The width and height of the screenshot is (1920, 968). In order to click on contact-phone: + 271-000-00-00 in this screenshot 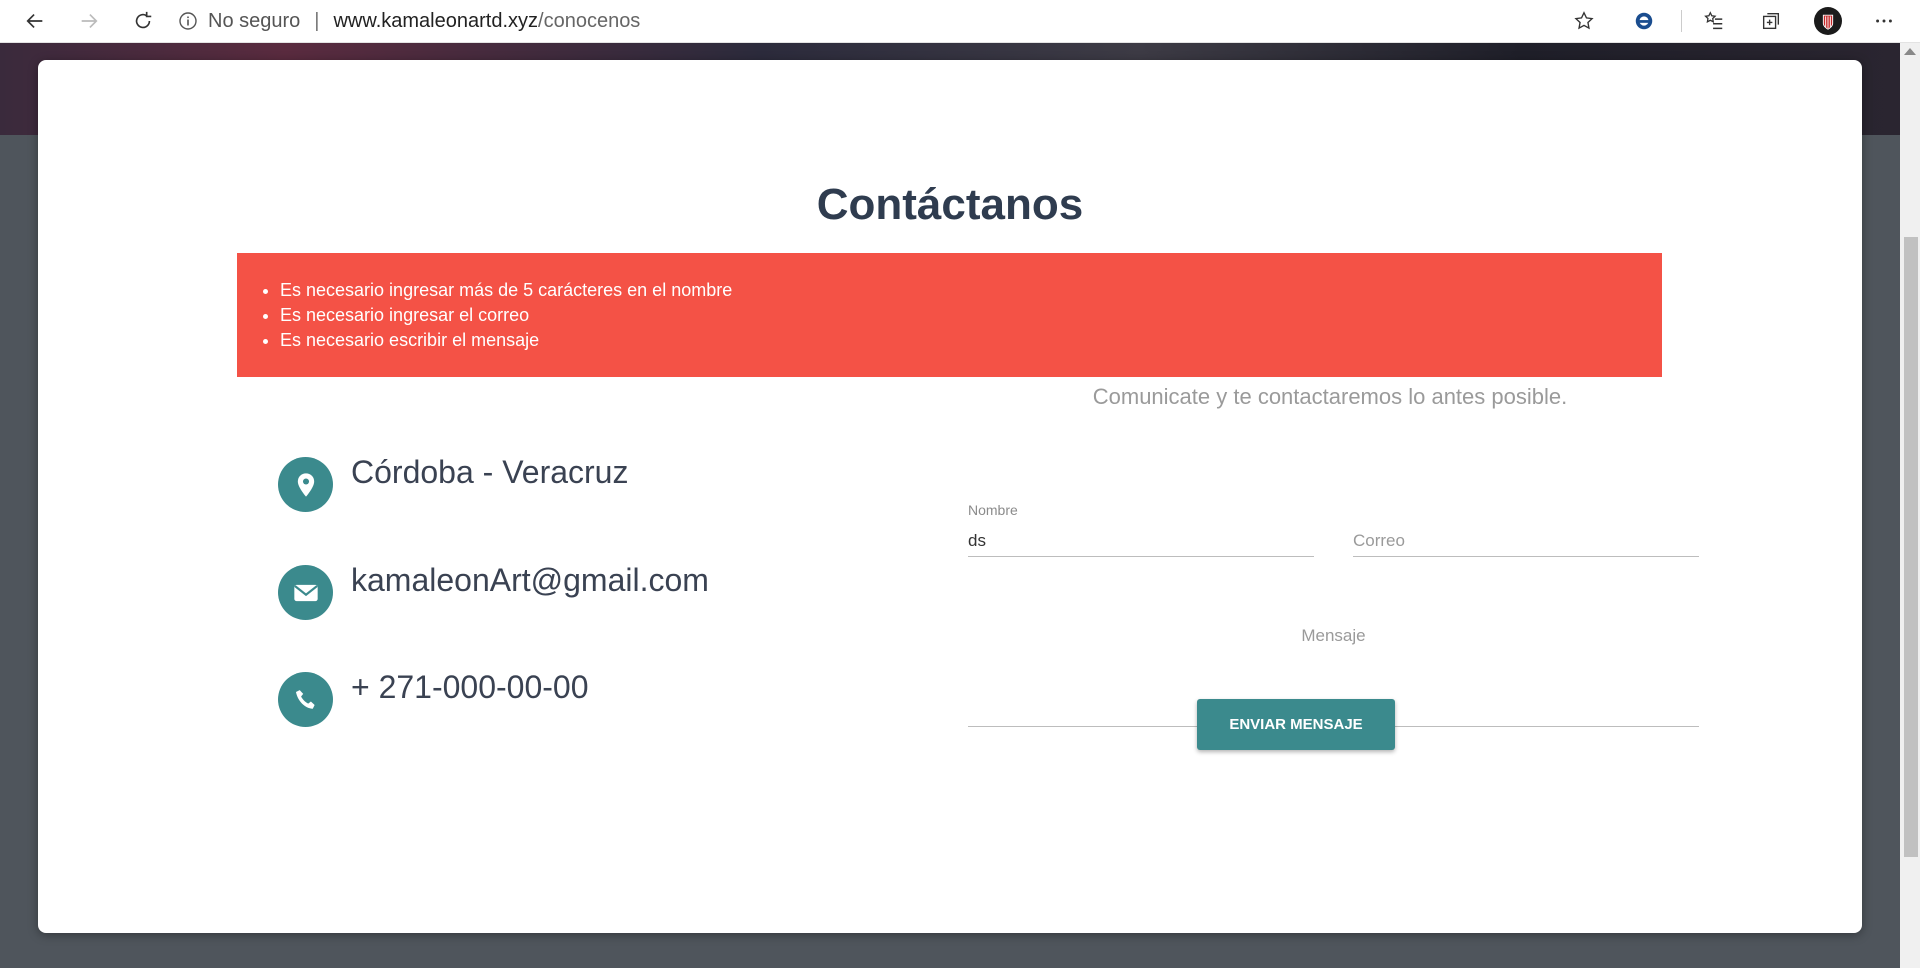, I will do `click(433, 698)`.